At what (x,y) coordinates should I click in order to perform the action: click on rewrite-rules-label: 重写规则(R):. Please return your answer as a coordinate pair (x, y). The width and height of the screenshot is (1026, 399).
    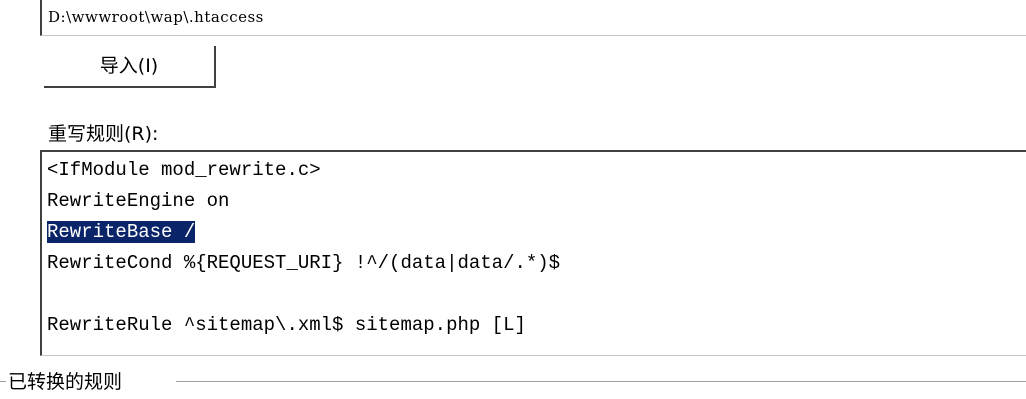
    Looking at the image, I should click on (103, 134).